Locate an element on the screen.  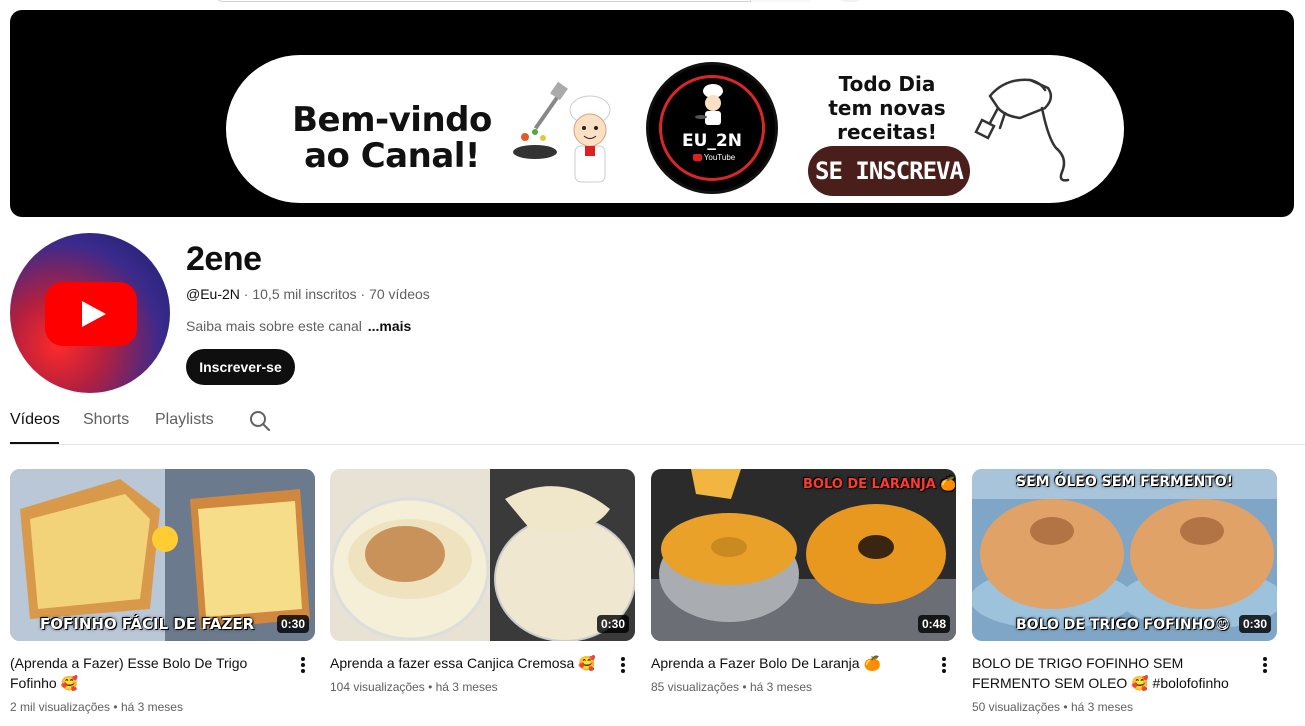
voice-search-button is located at coordinates (850, 1).